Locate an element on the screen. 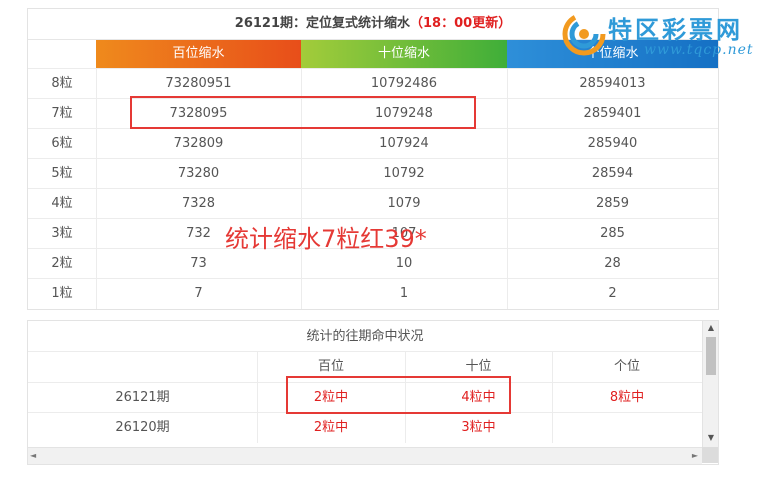  cell-bai: 7328 is located at coordinates (199, 204).